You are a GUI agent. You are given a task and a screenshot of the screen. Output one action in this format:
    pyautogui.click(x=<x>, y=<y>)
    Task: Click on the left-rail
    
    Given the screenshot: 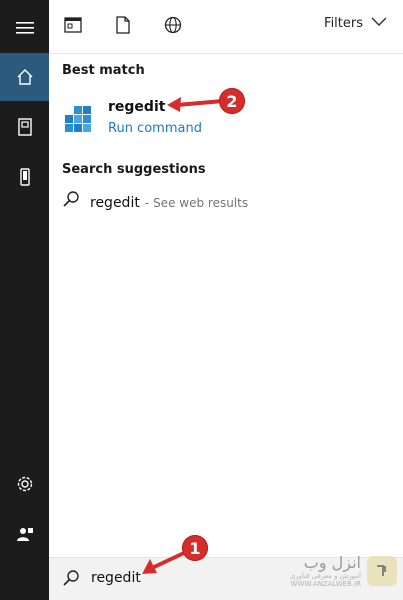 What is the action you would take?
    pyautogui.click(x=24, y=300)
    